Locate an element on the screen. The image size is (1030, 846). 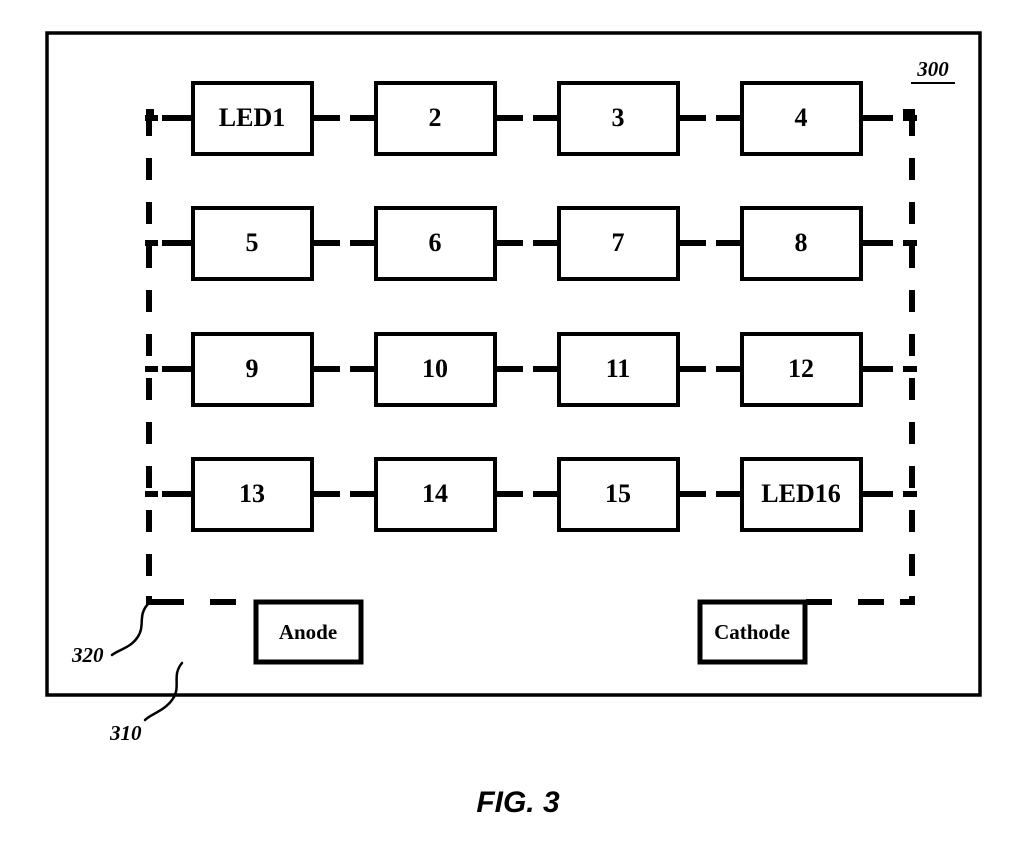
led-box-label: 9 is located at coordinates (252, 368).